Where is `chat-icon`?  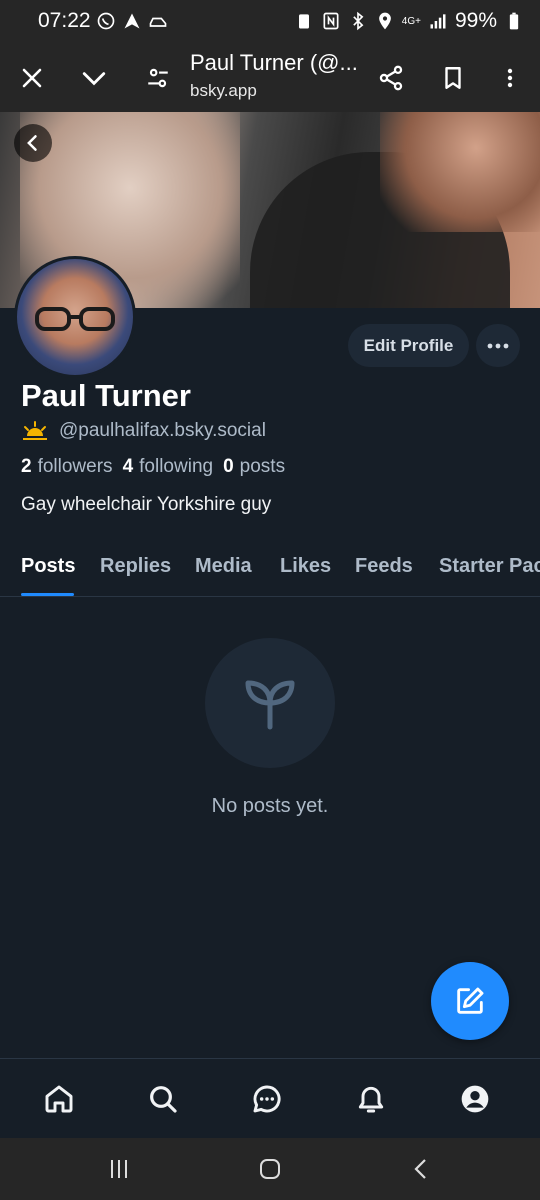
chat-icon is located at coordinates (267, 1099).